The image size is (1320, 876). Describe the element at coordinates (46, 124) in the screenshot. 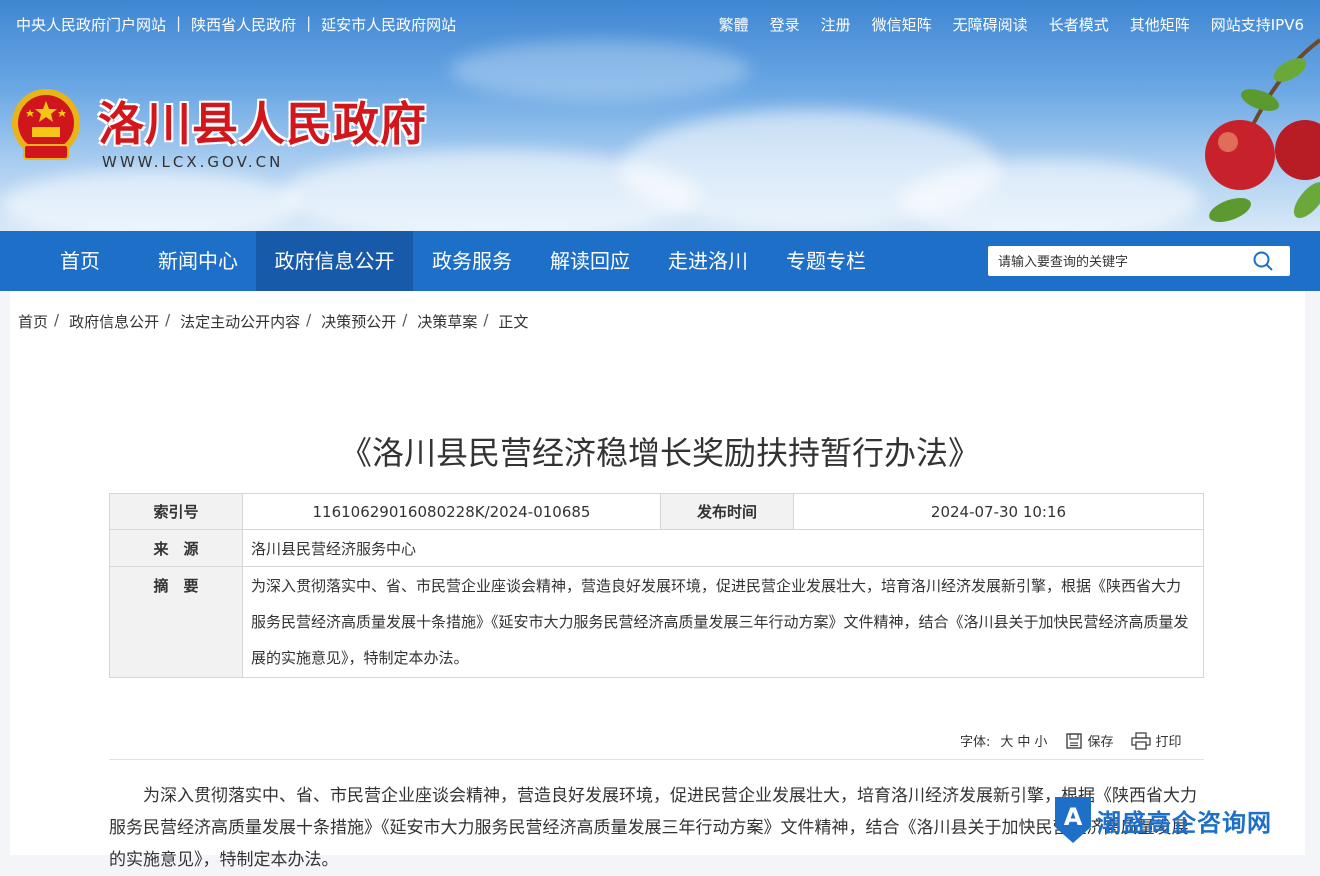

I see `national-emblem-icon` at that location.